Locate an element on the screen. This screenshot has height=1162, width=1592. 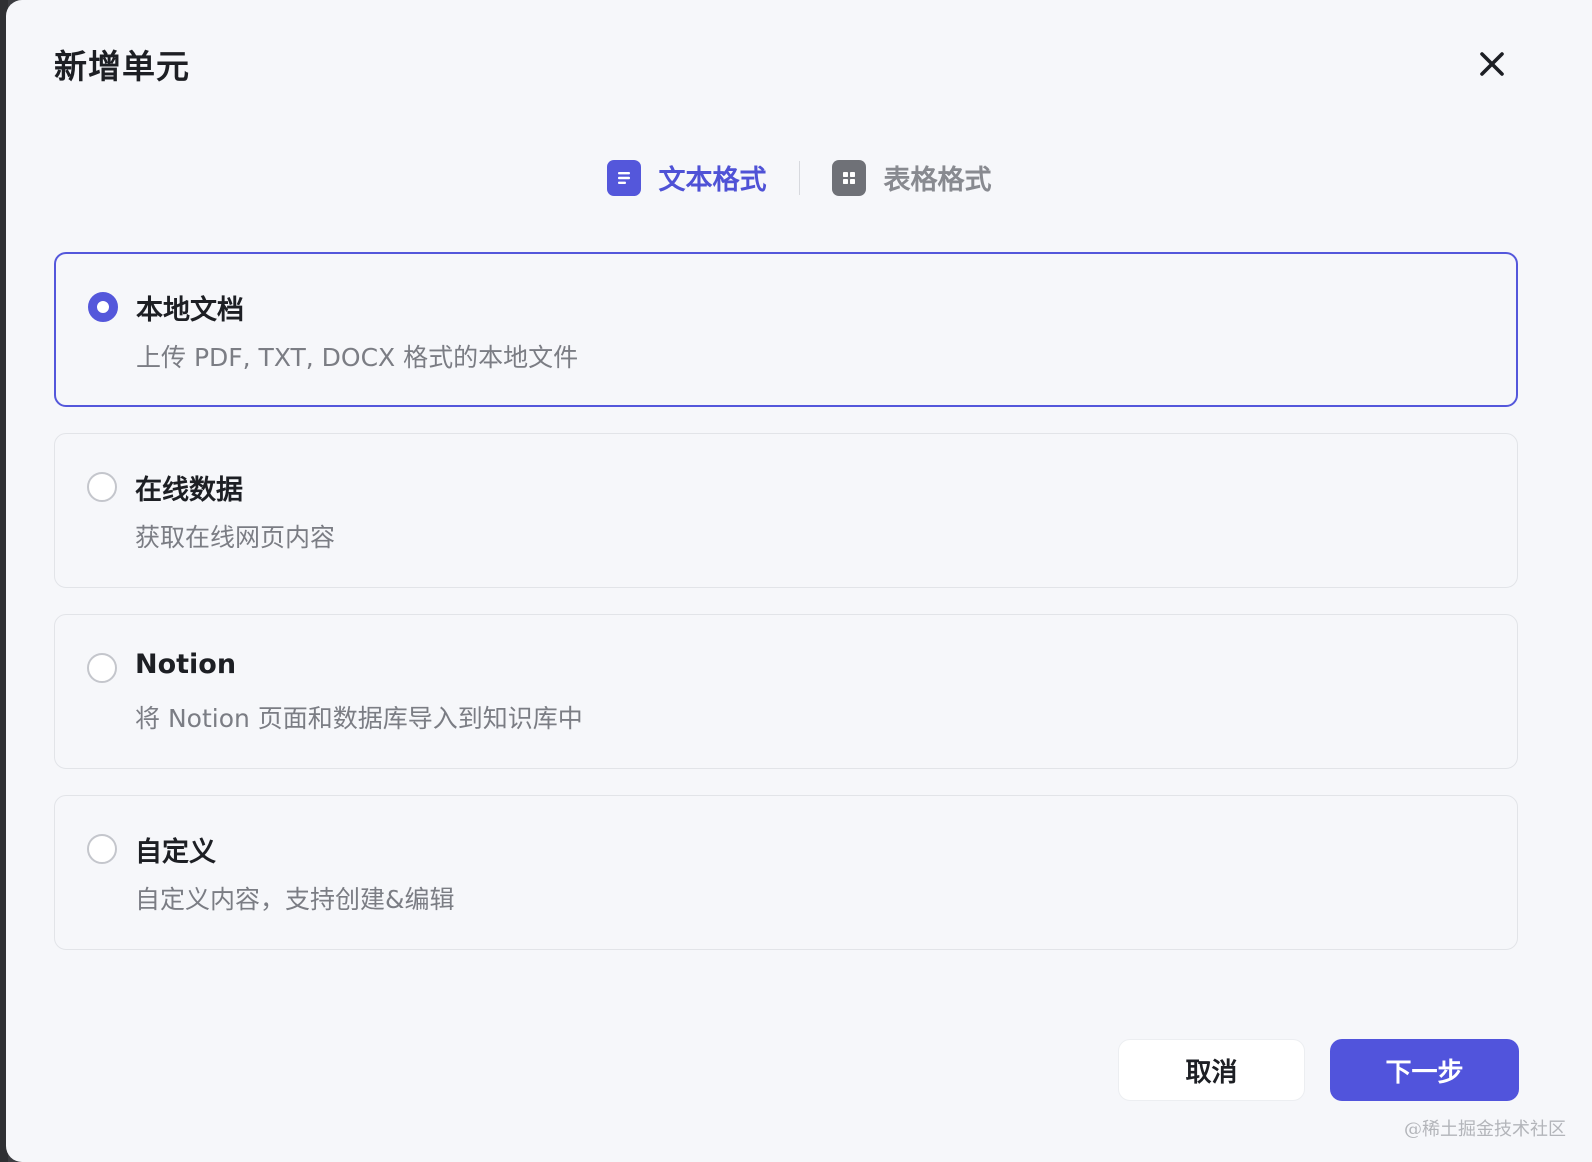
table-icon is located at coordinates (848, 177).